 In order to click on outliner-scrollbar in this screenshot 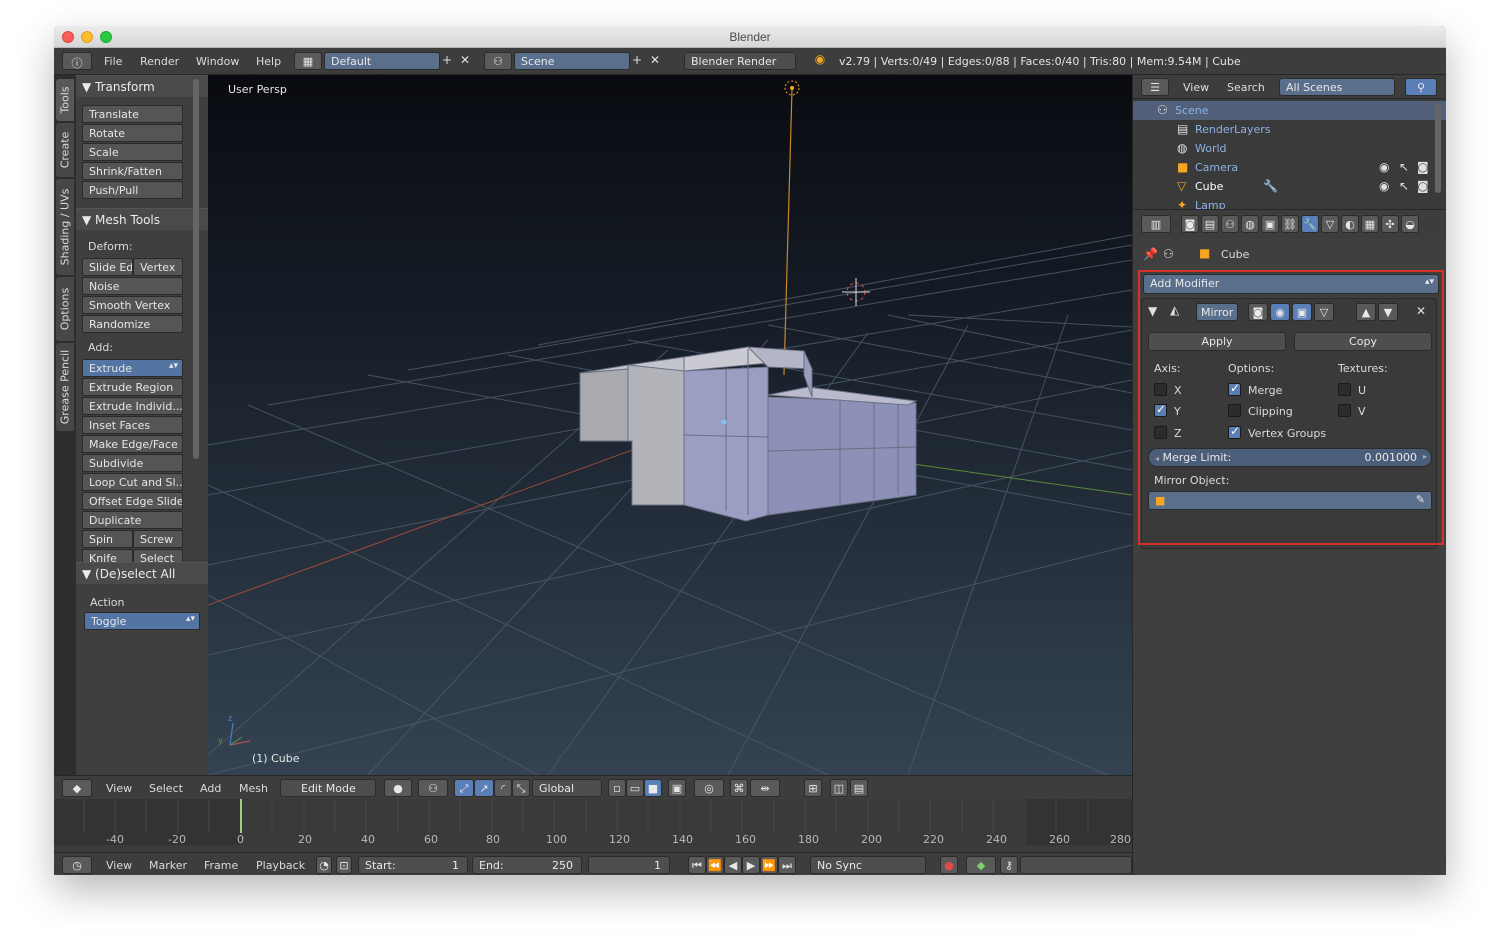, I will do `click(1438, 148)`.